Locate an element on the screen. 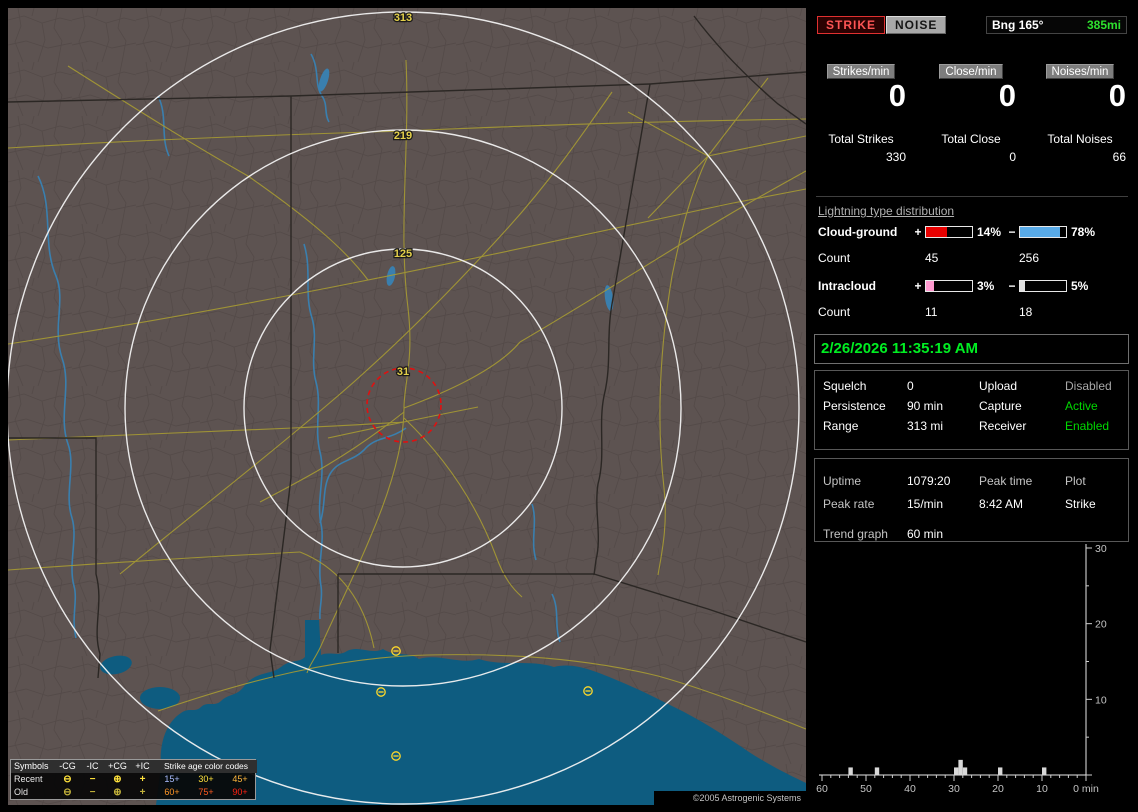 This screenshot has width=1138, height=812. noises-per-min-button: Noises/min is located at coordinates (1080, 71).